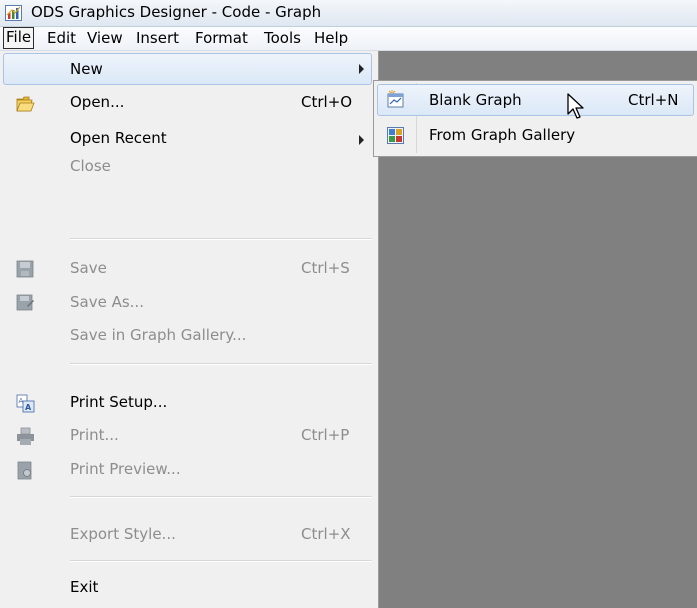 The width and height of the screenshot is (697, 608). I want to click on menu-item-open: Open... Ctrl+O, so click(187, 103).